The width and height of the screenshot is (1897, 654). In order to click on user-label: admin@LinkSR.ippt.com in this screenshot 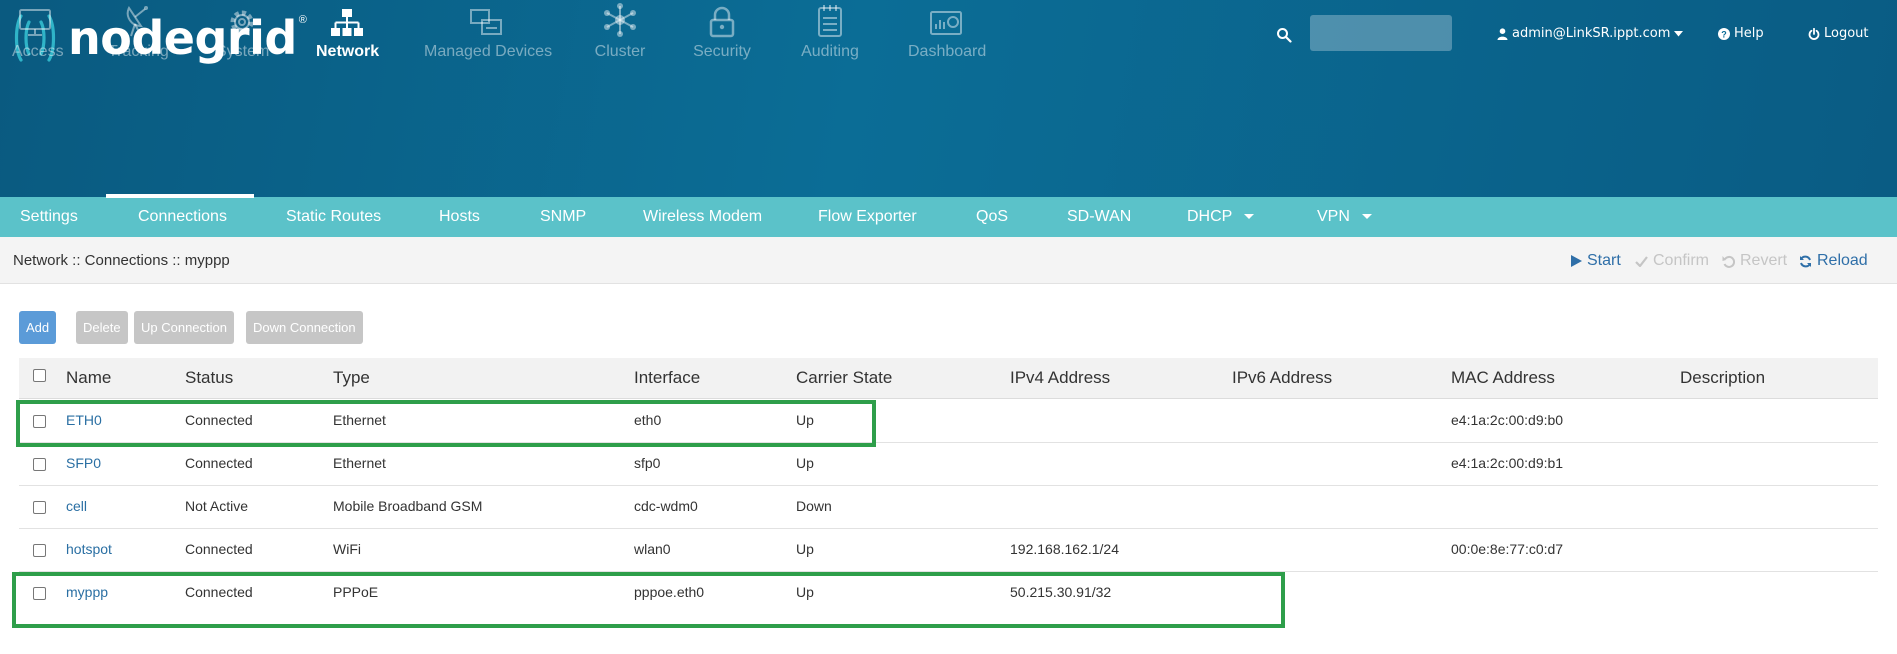, I will do `click(1591, 33)`.